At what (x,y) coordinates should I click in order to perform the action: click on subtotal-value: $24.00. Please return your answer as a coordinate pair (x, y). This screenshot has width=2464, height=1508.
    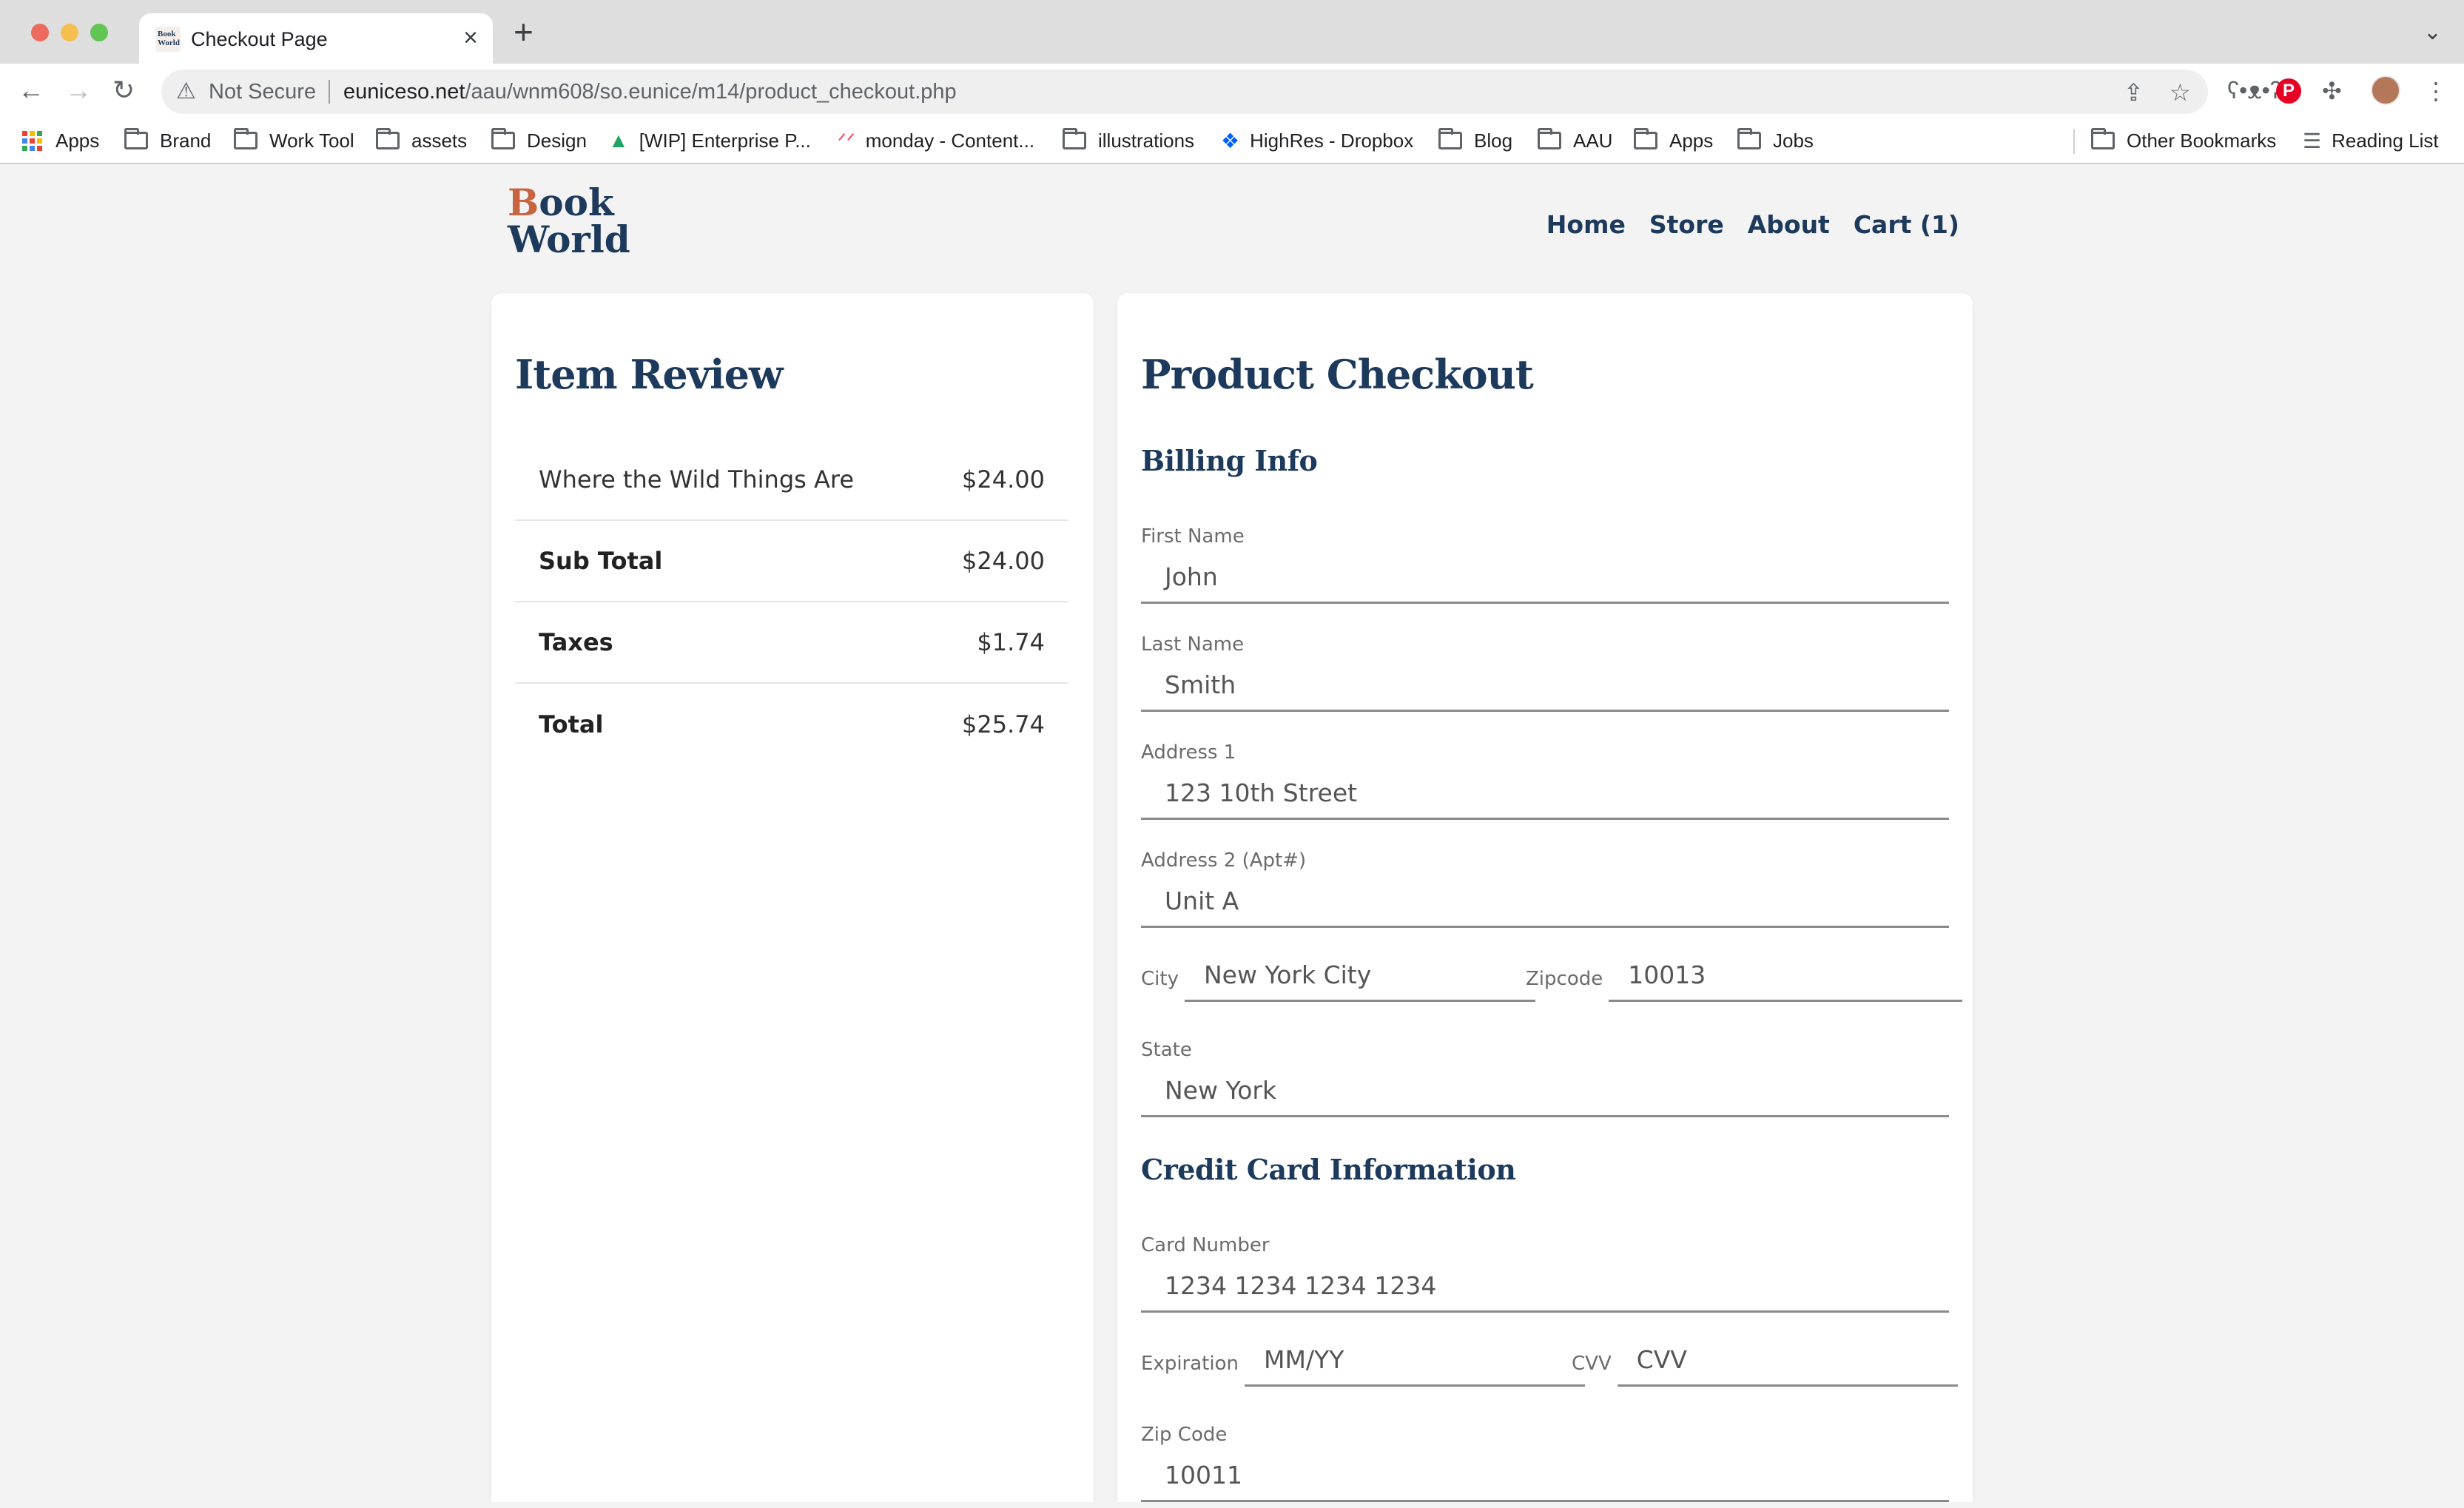
    Looking at the image, I should click on (1003, 561).